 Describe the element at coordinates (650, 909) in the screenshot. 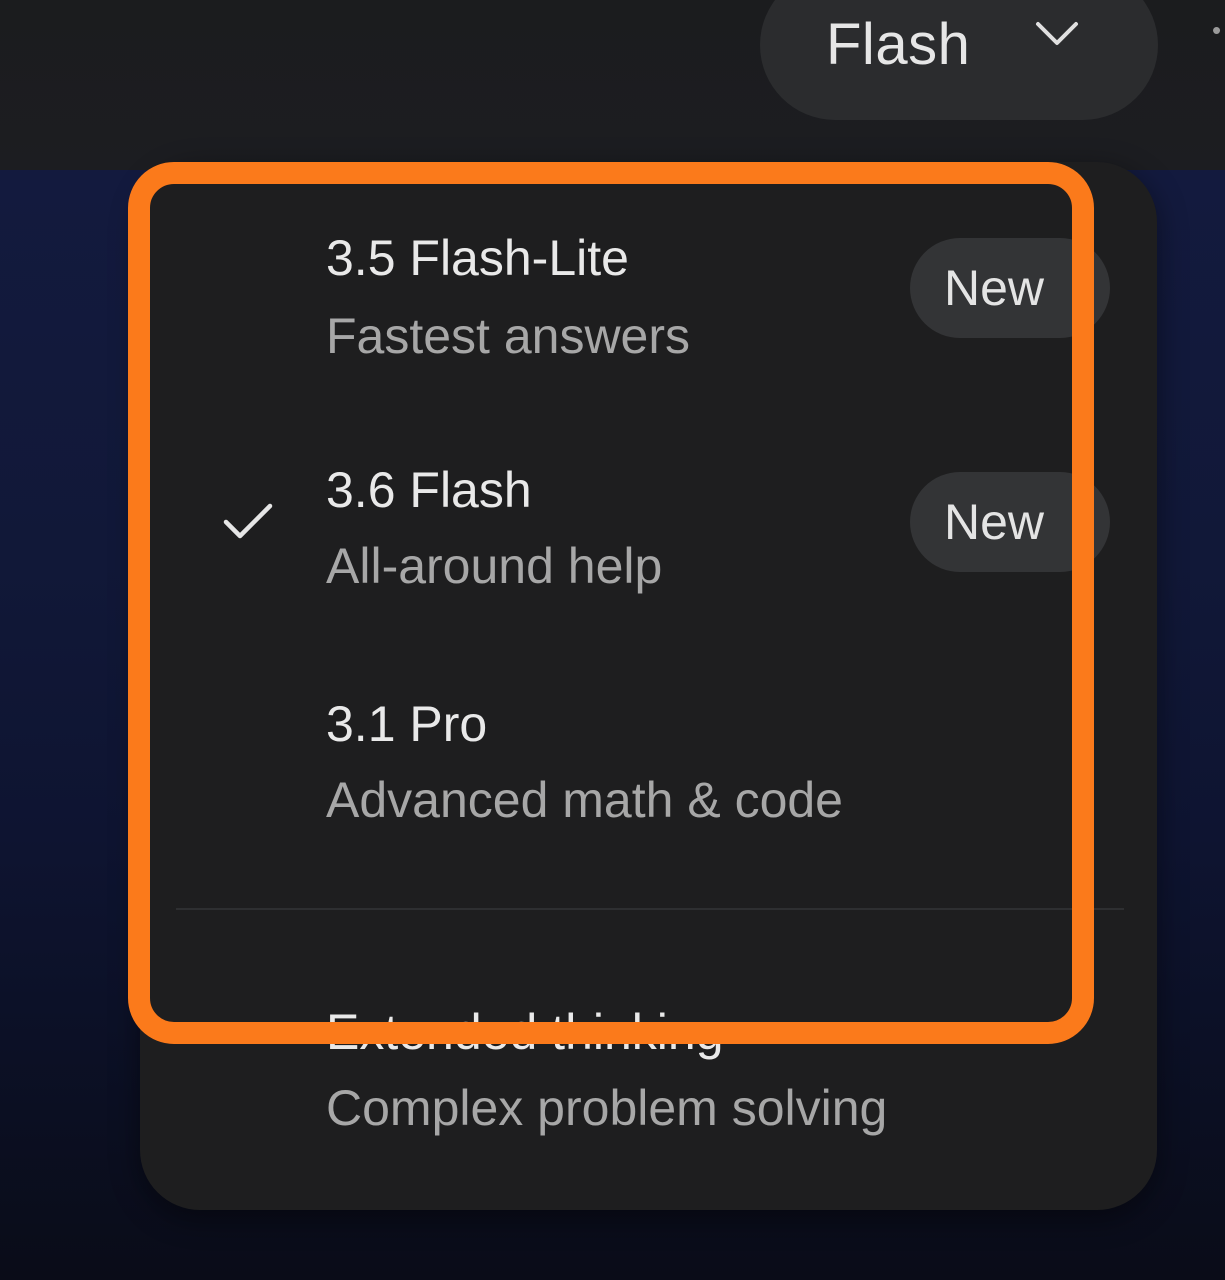

I see `menu-divider` at that location.